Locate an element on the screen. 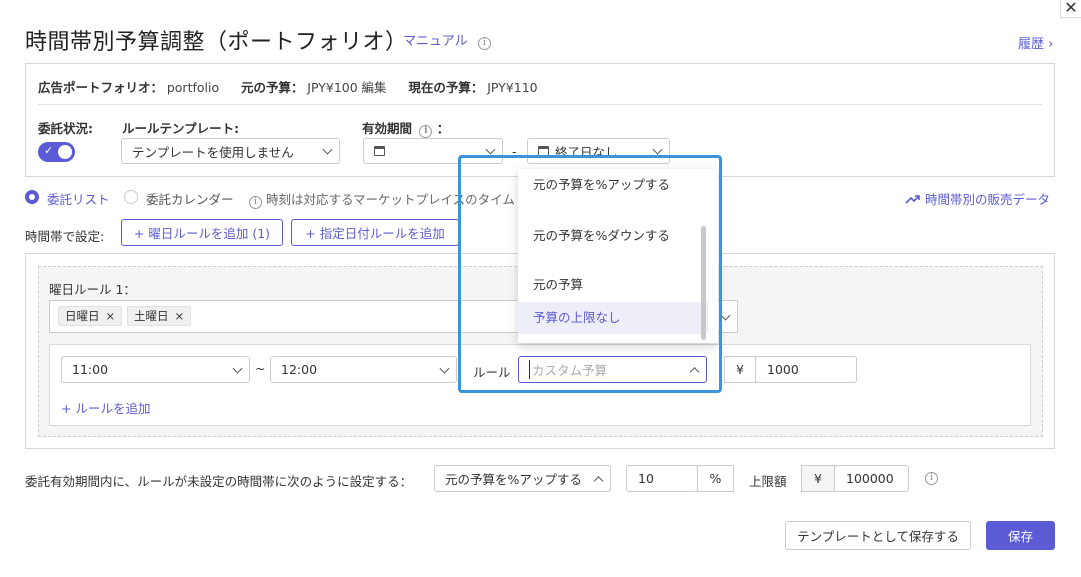 Image resolution: width=1081 pixels, height=577 pixels. close-icon: ✕ is located at coordinates (1070, 9).